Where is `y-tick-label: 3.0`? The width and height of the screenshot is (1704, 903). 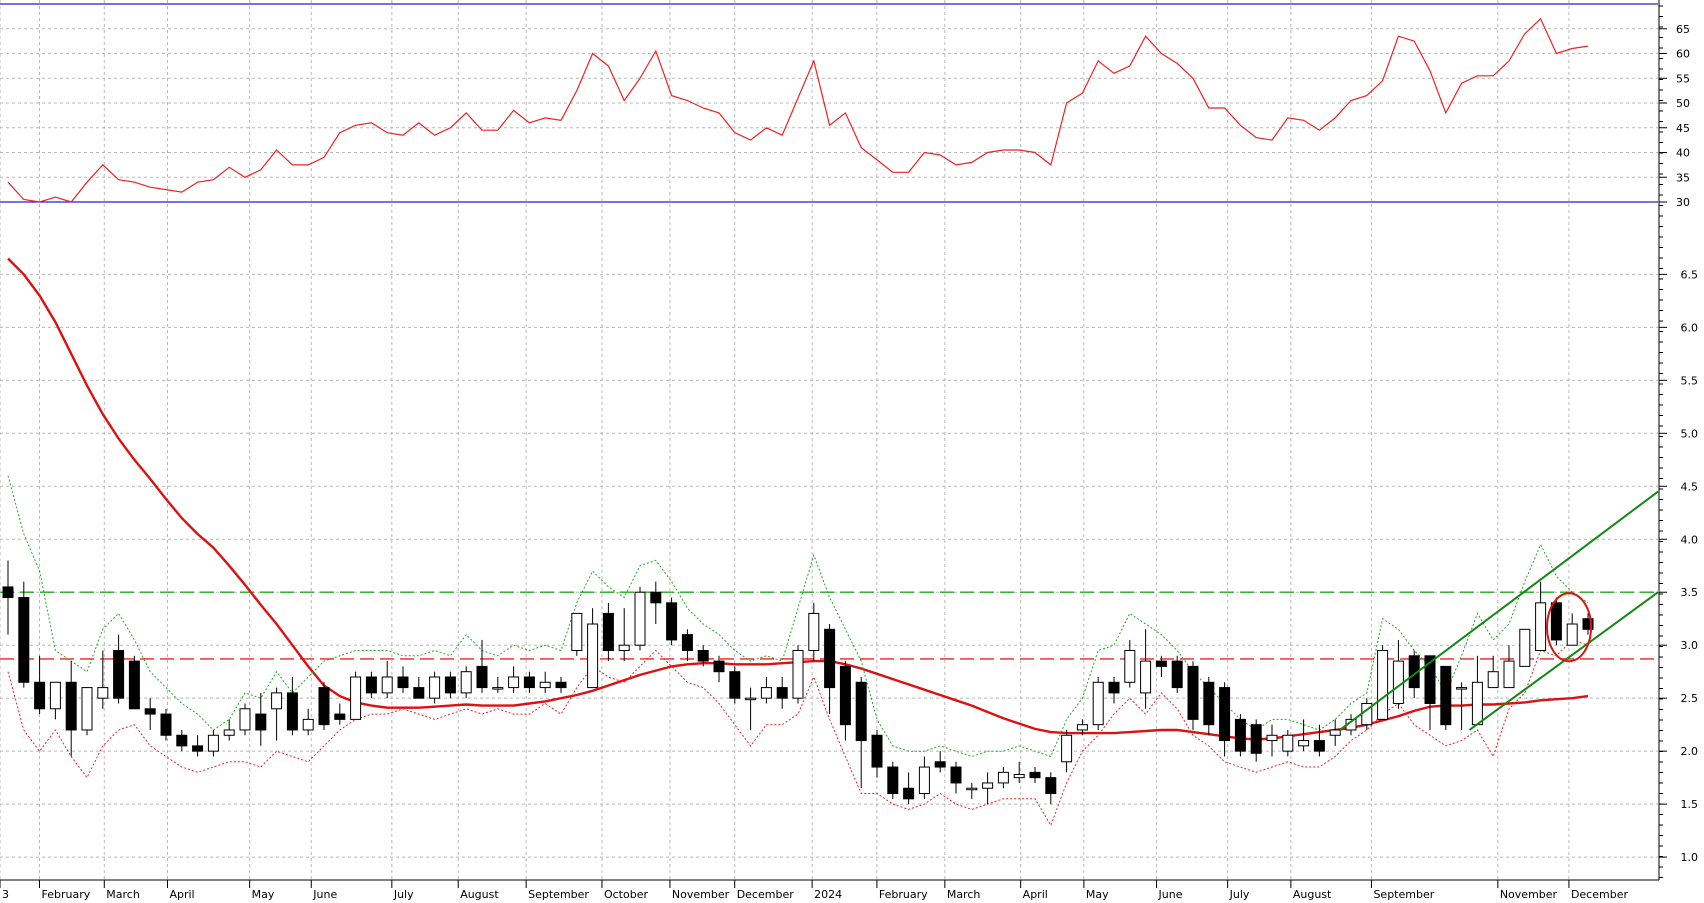 y-tick-label: 3.0 is located at coordinates (1690, 645).